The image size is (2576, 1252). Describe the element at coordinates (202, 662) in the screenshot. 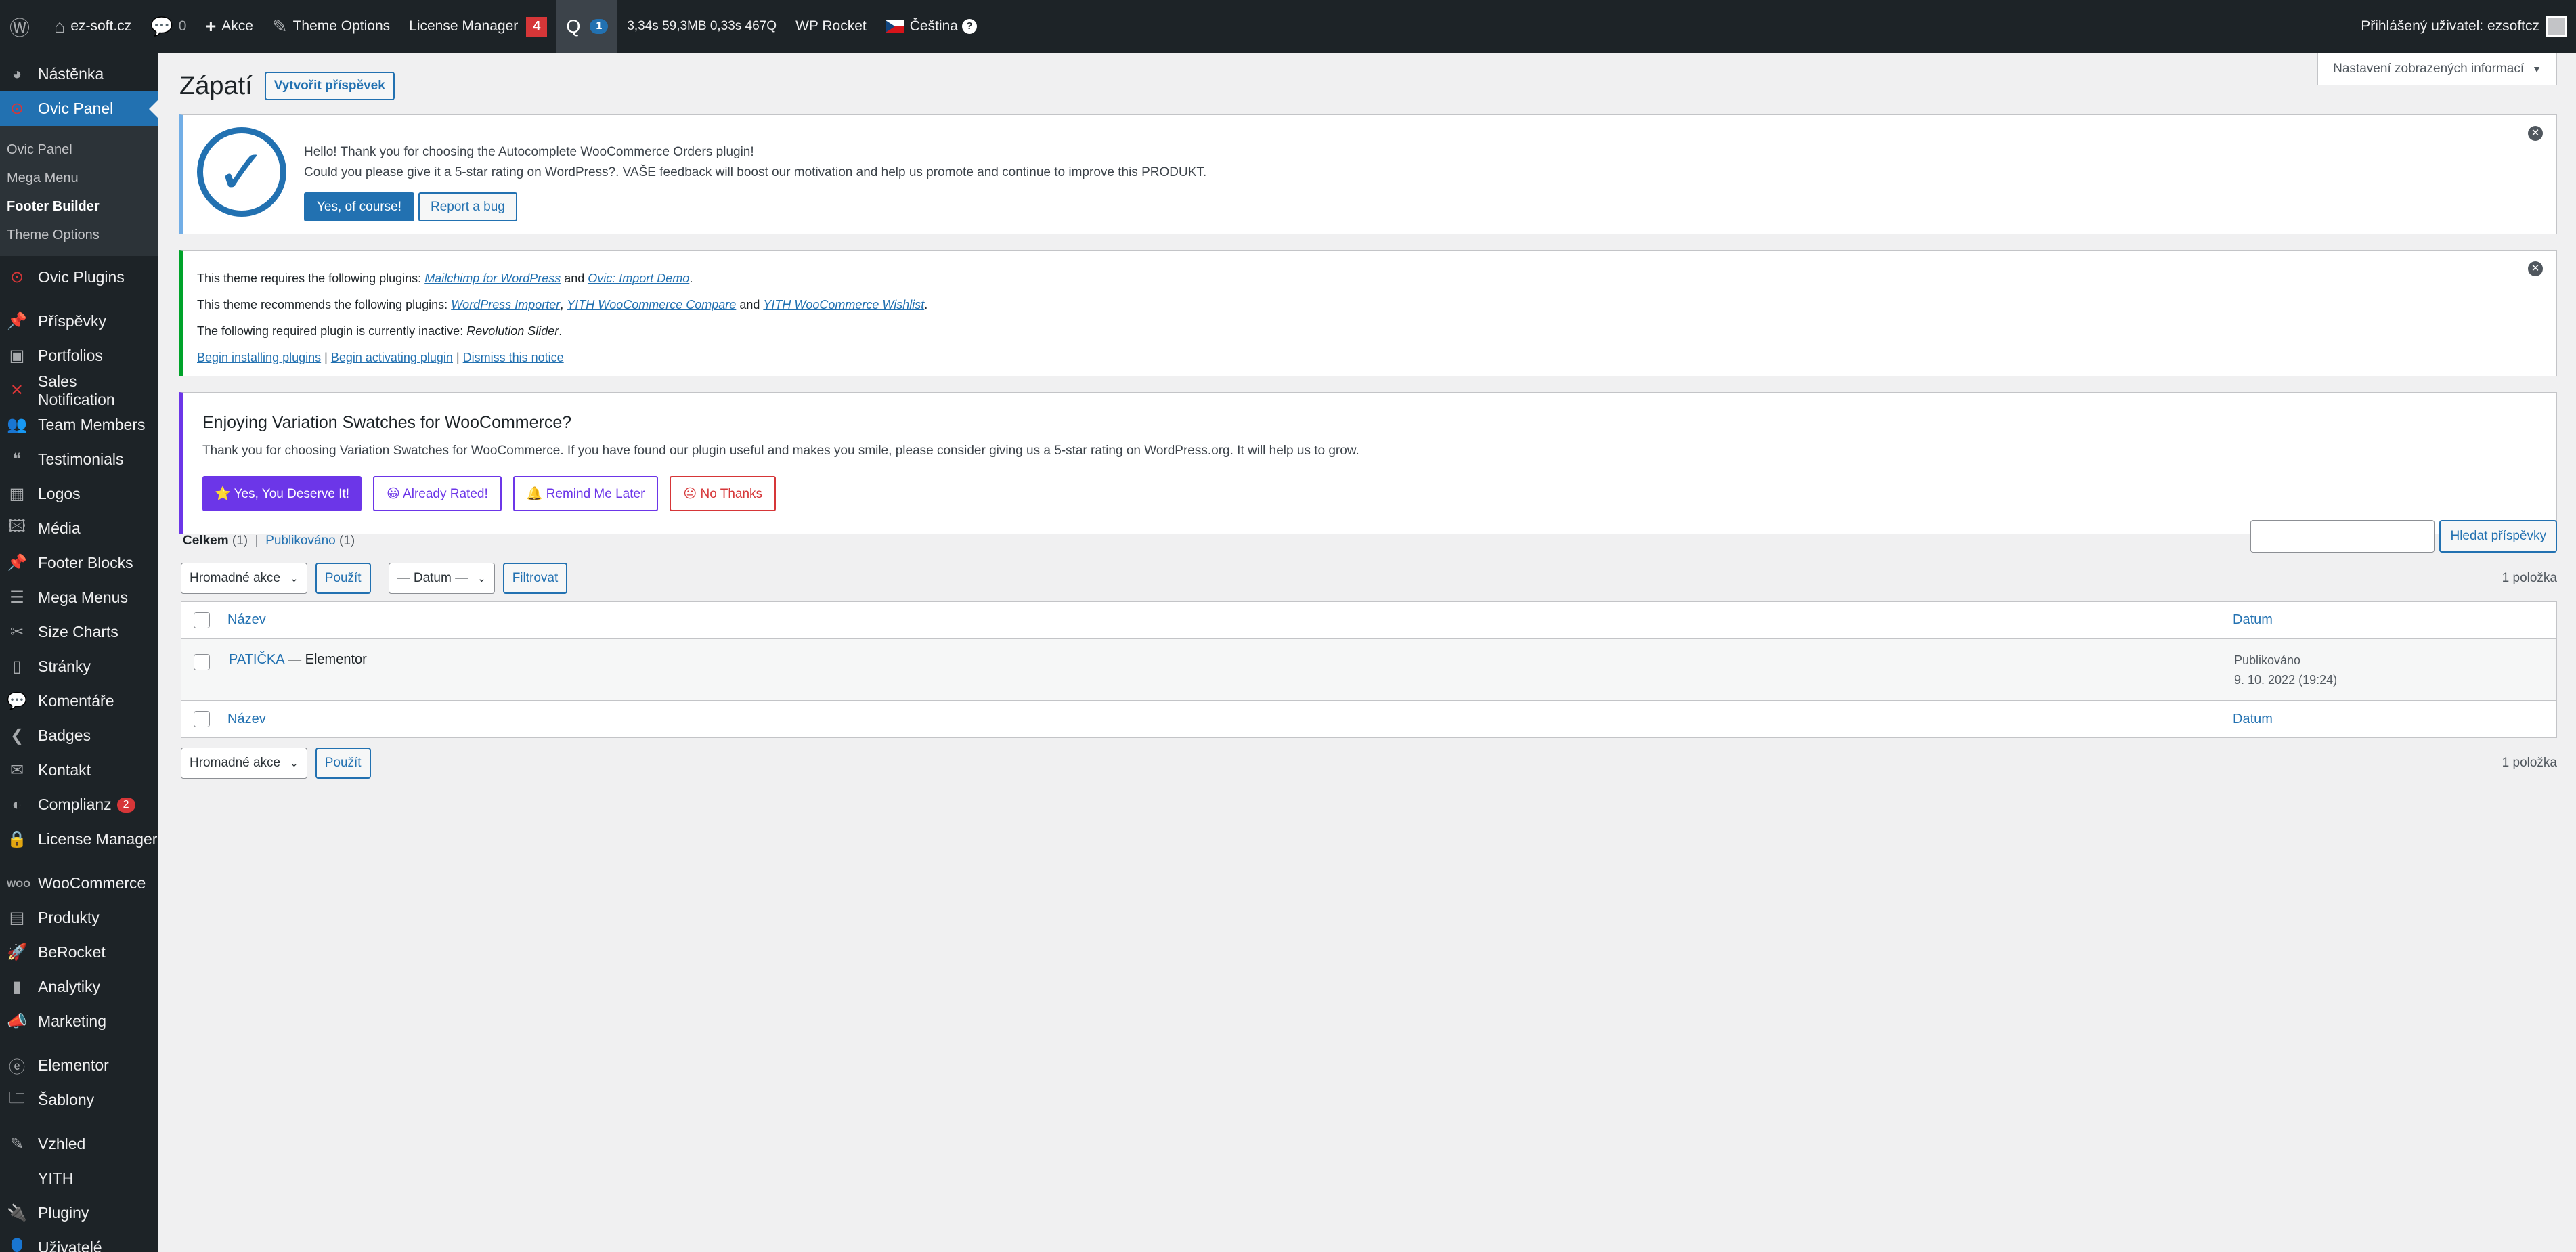

I see `row-checkbox` at that location.